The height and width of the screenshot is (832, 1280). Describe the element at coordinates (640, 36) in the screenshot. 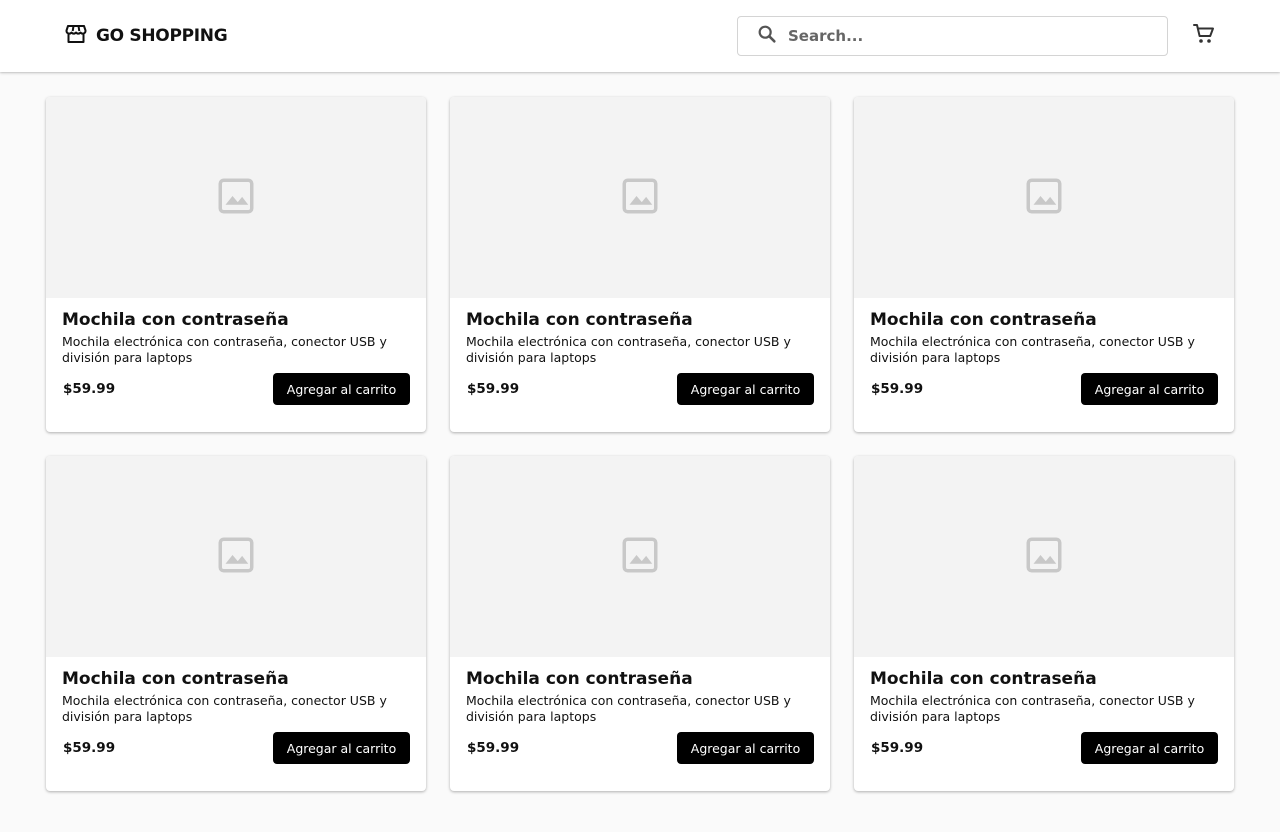

I see `top-app-bar: GO SHOPPING` at that location.